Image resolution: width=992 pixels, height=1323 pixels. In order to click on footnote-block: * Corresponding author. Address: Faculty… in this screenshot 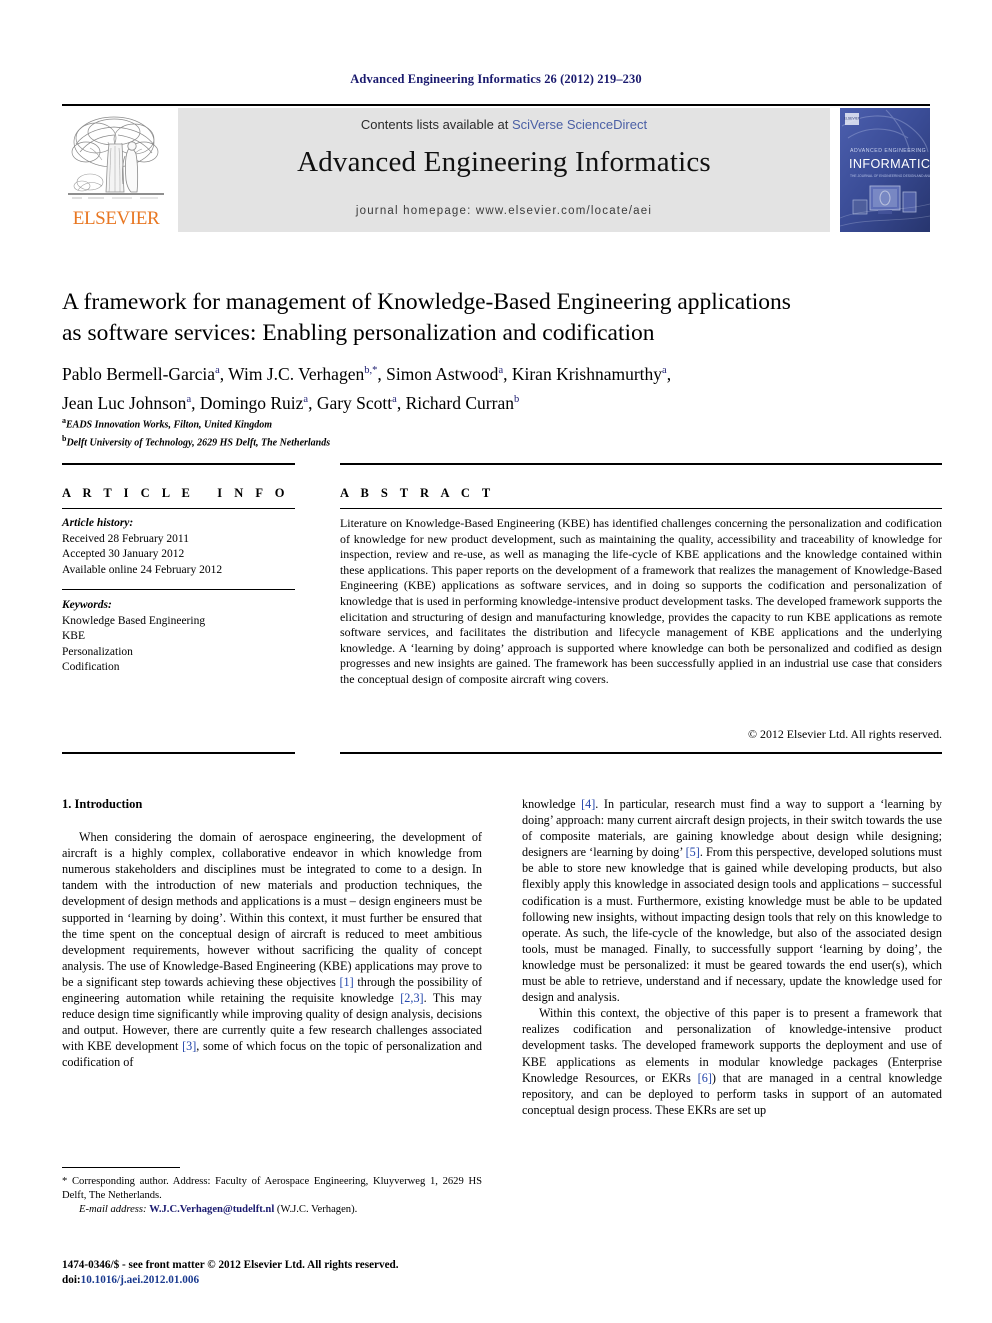, I will do `click(272, 1196)`.